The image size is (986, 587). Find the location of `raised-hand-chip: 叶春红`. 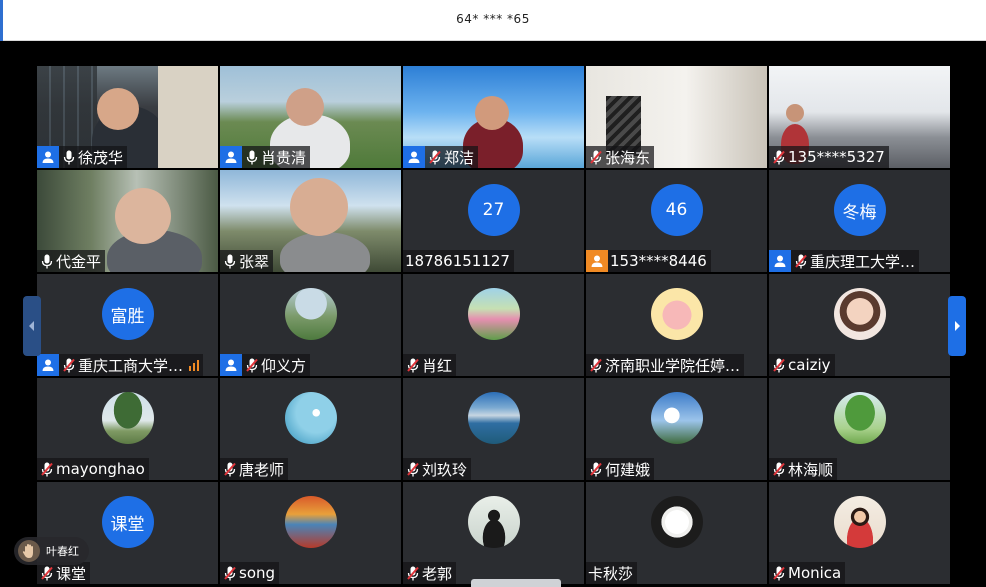

raised-hand-chip: 叶春红 is located at coordinates (51, 551).